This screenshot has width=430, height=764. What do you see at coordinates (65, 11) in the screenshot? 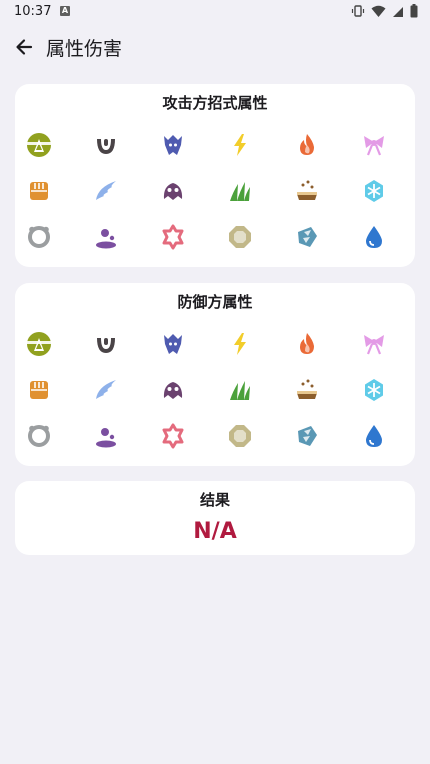
I see `notification-a-icon: A` at bounding box center [65, 11].